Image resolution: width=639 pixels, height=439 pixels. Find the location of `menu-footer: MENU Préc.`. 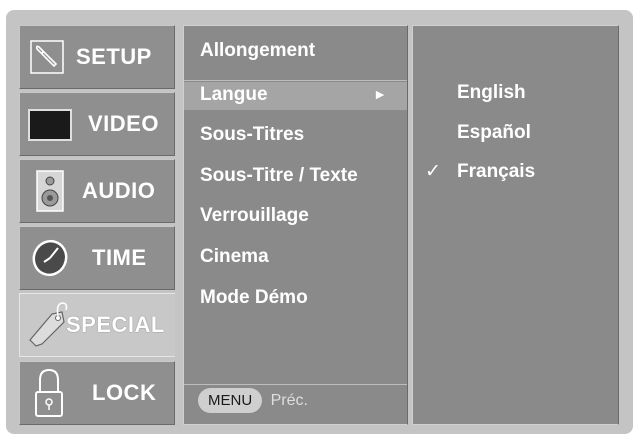

menu-footer: MENU Préc. is located at coordinates (253, 402).